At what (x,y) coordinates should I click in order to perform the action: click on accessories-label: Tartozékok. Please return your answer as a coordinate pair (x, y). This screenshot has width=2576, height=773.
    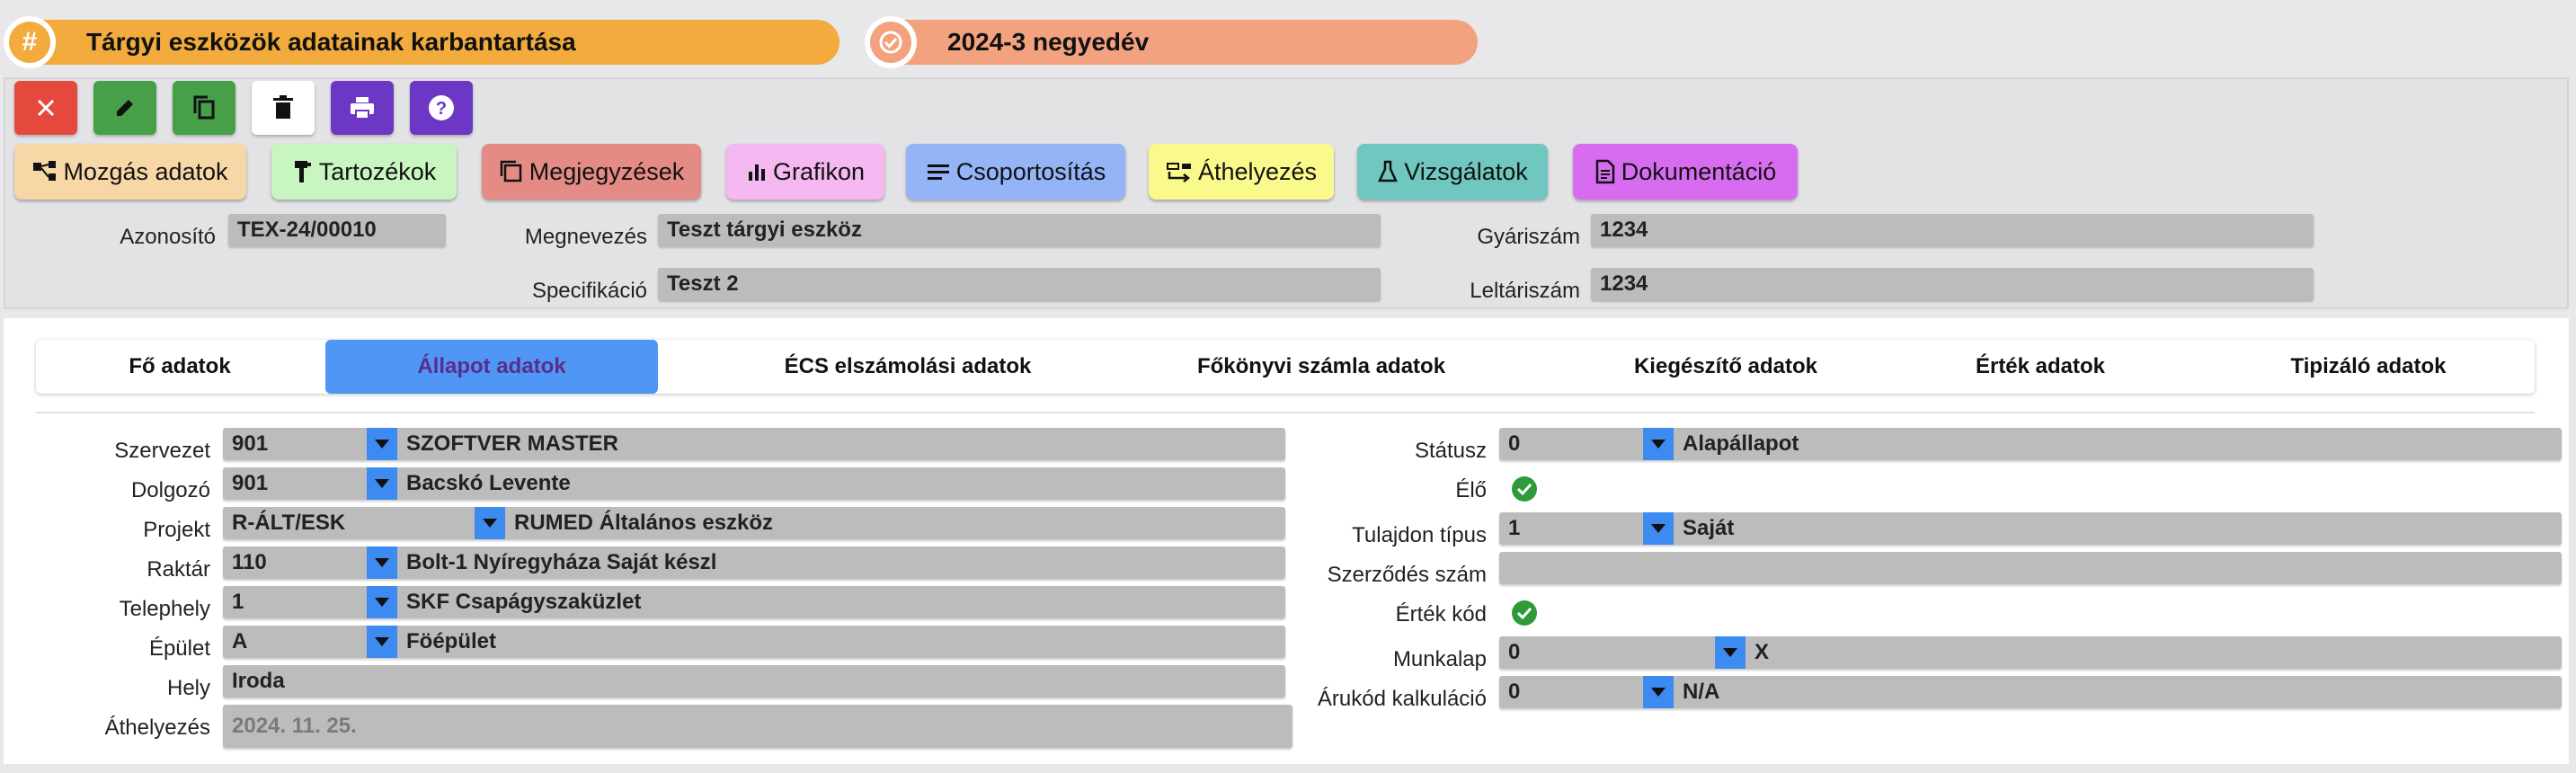
    Looking at the image, I should click on (377, 171).